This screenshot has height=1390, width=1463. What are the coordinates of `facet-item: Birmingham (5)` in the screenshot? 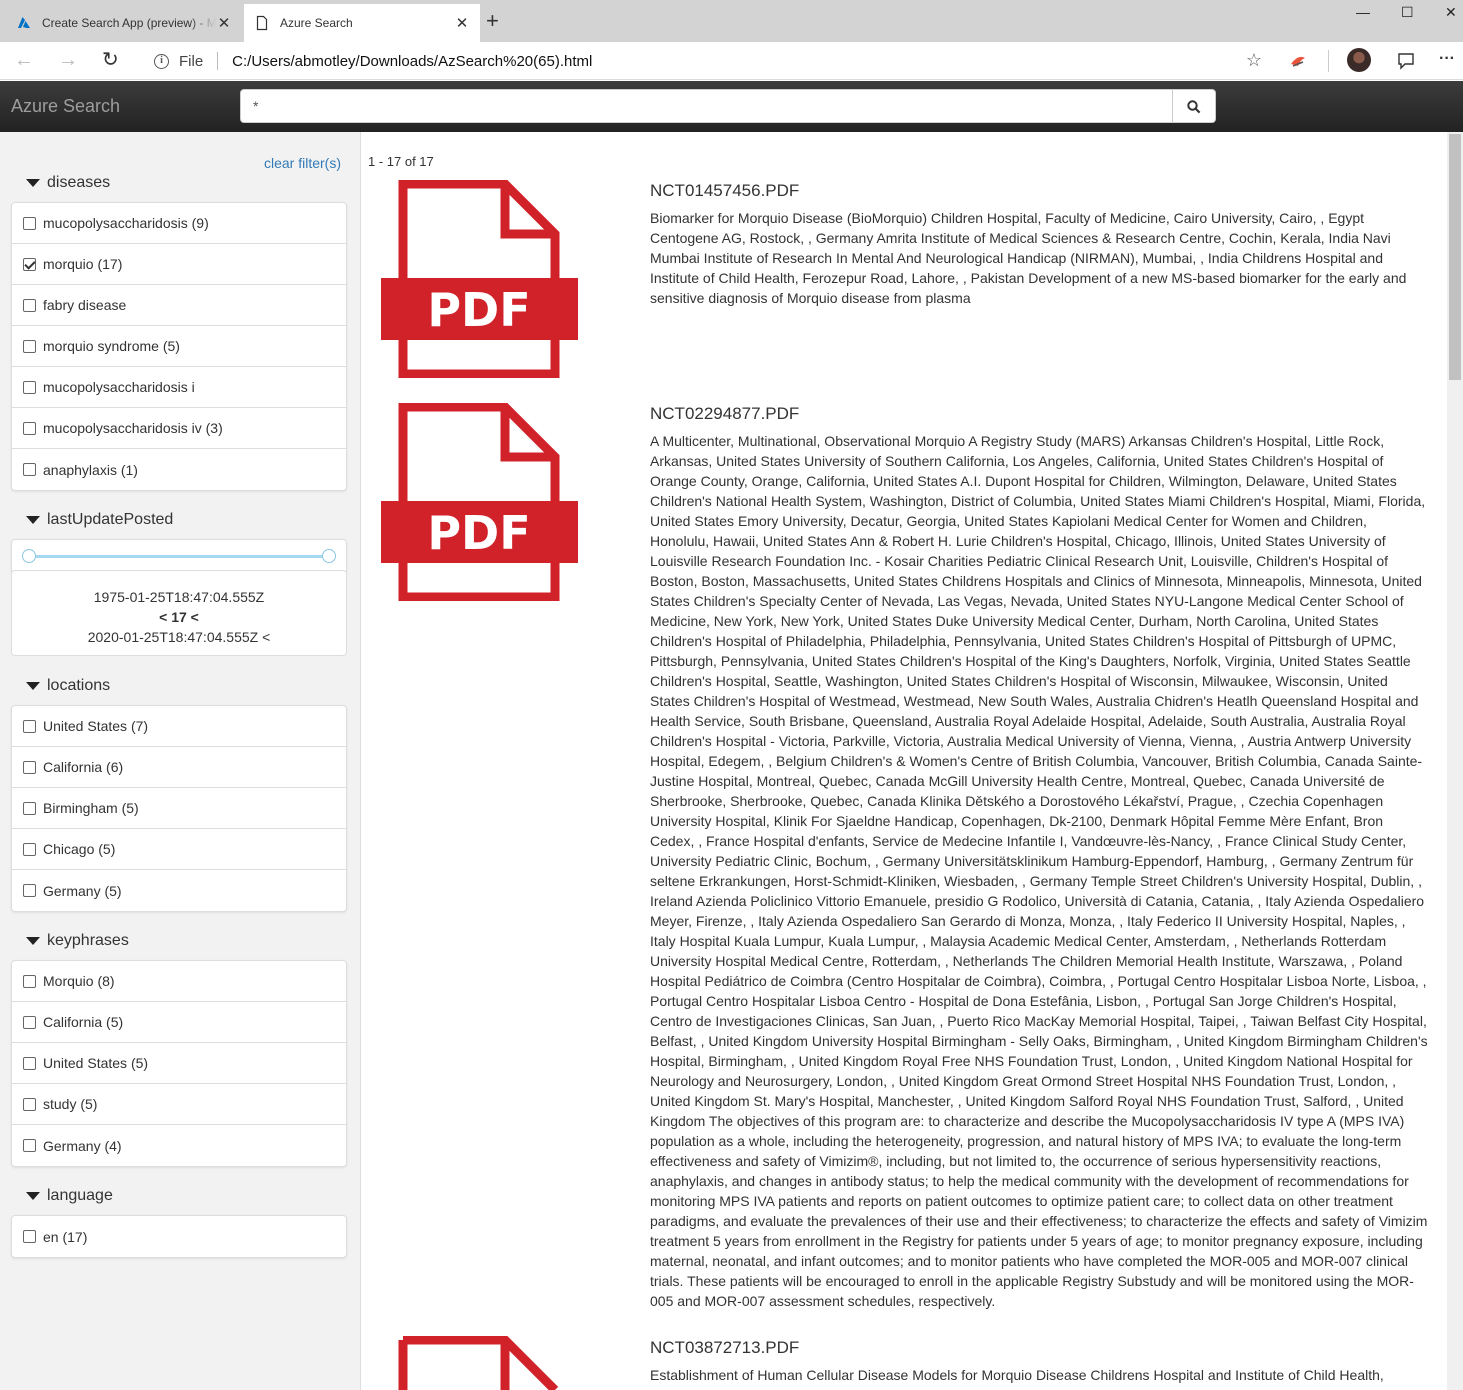 It's located at (179, 808).